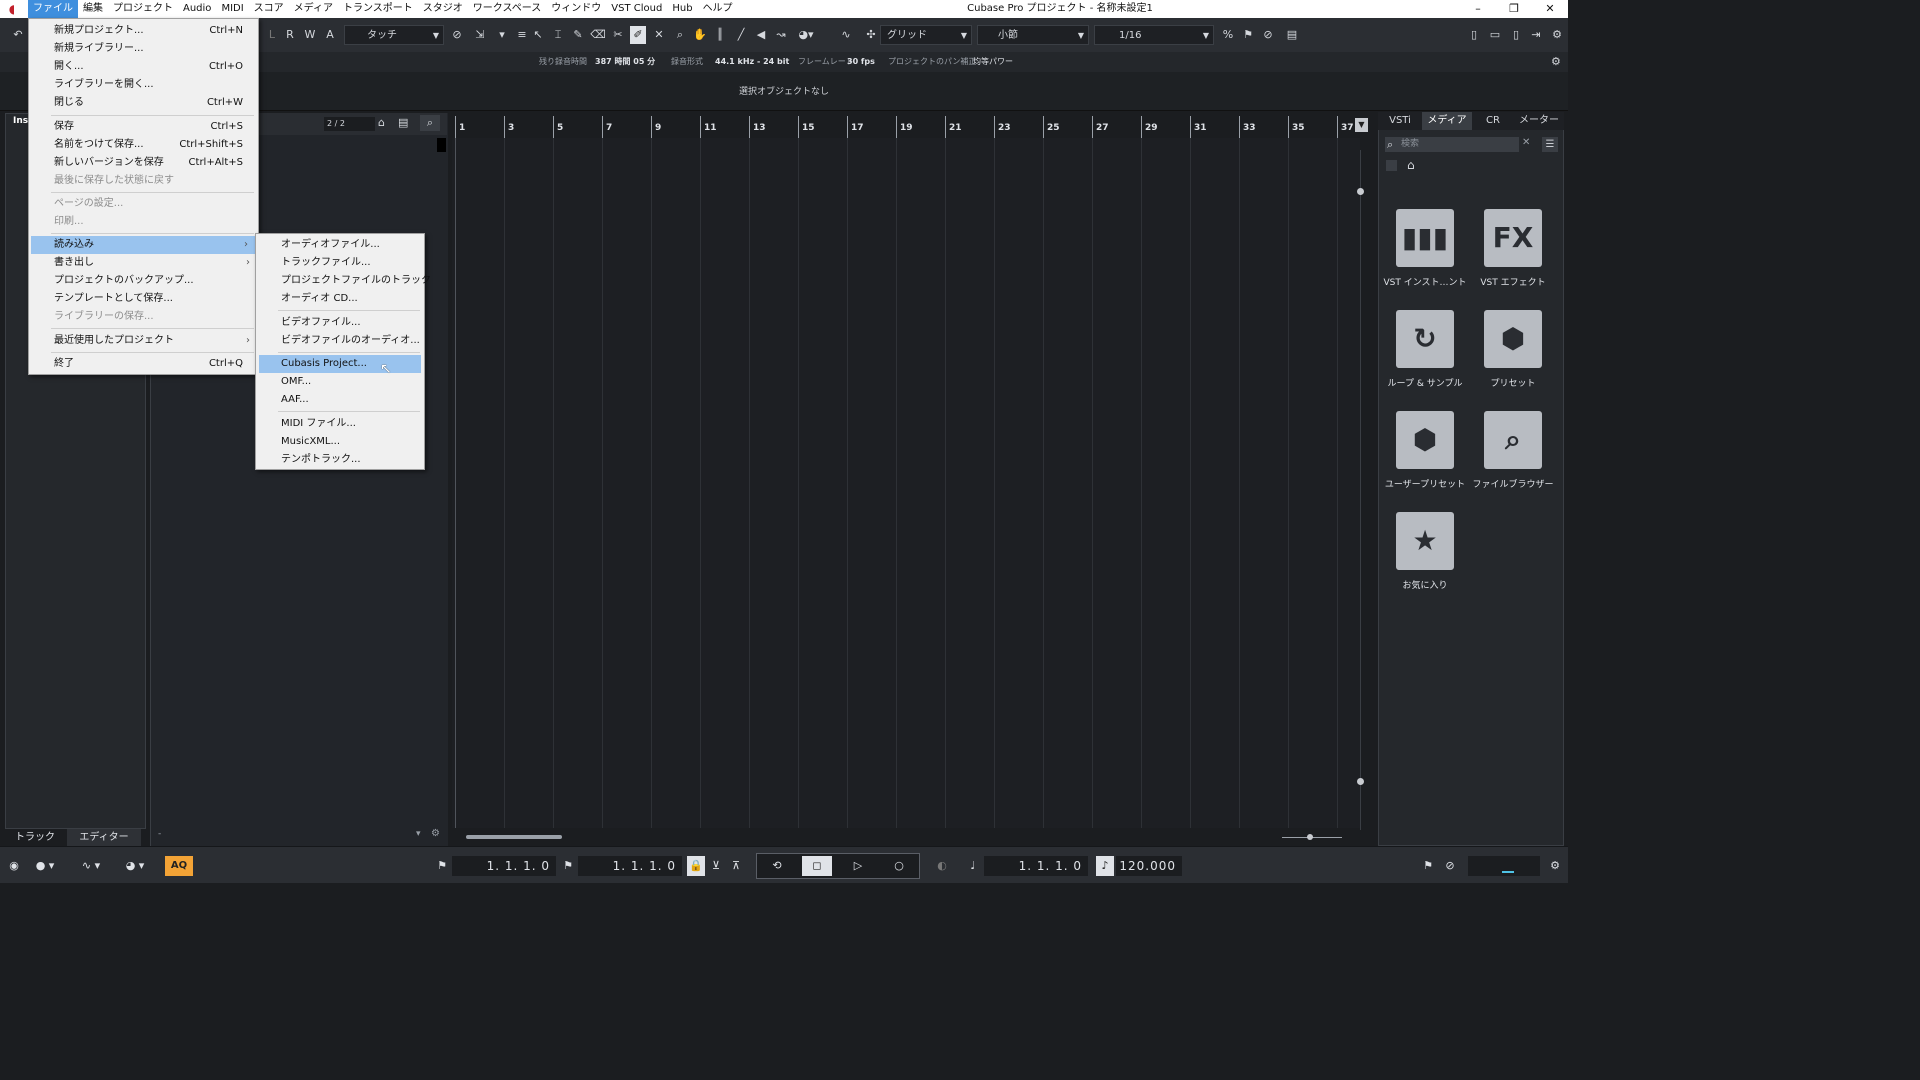 This screenshot has height=1080, width=1920. Describe the element at coordinates (378, 9) in the screenshot. I see `menu-transport: トランスポート` at that location.